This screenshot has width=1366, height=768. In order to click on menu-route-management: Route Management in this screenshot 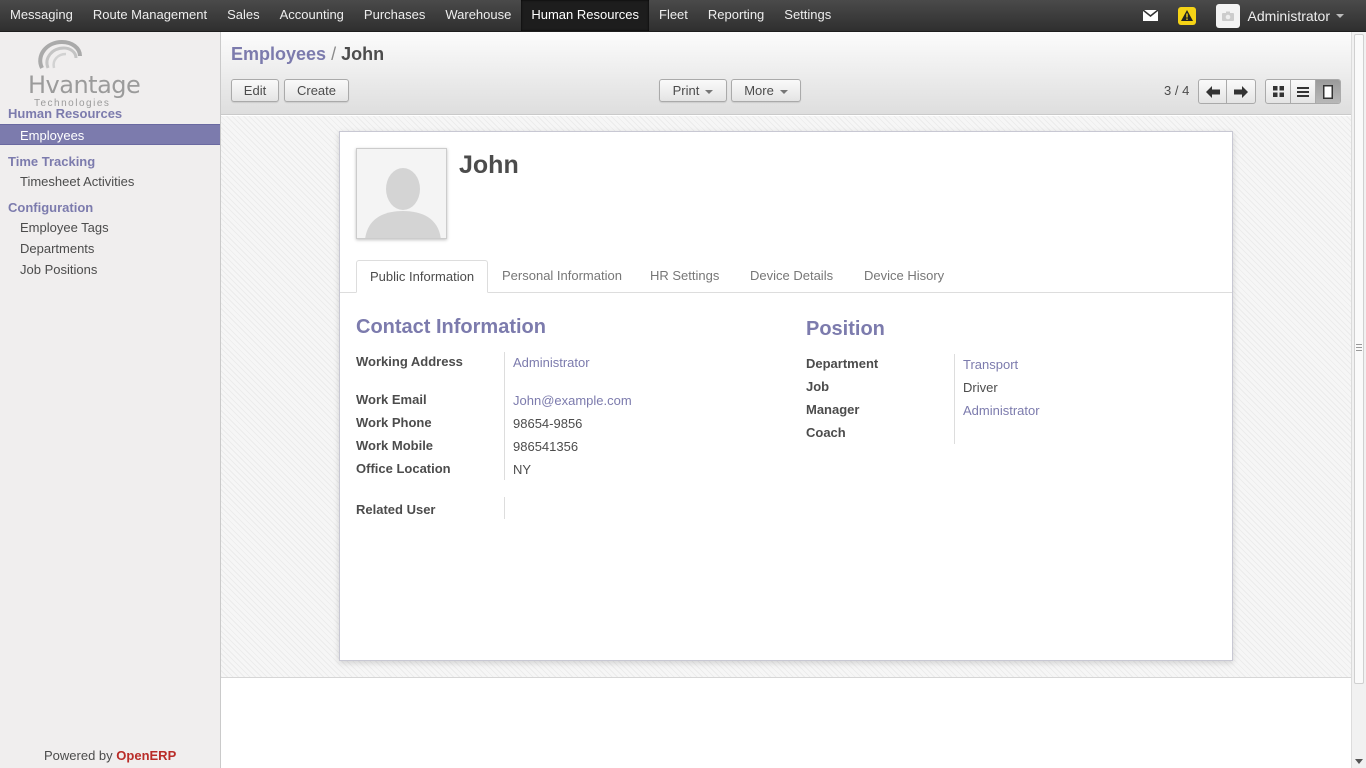, I will do `click(150, 15)`.